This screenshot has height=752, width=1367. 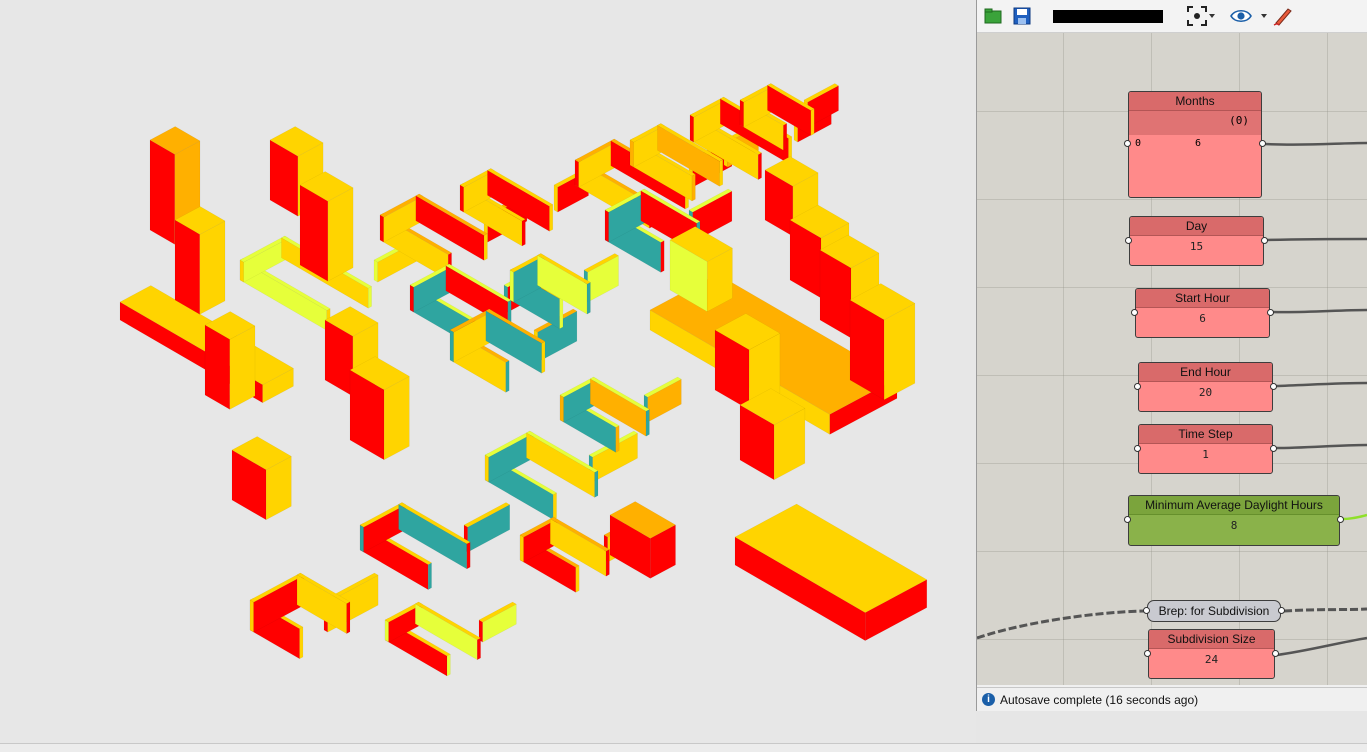 I want to click on component-value: 8, so click(x=1234, y=526).